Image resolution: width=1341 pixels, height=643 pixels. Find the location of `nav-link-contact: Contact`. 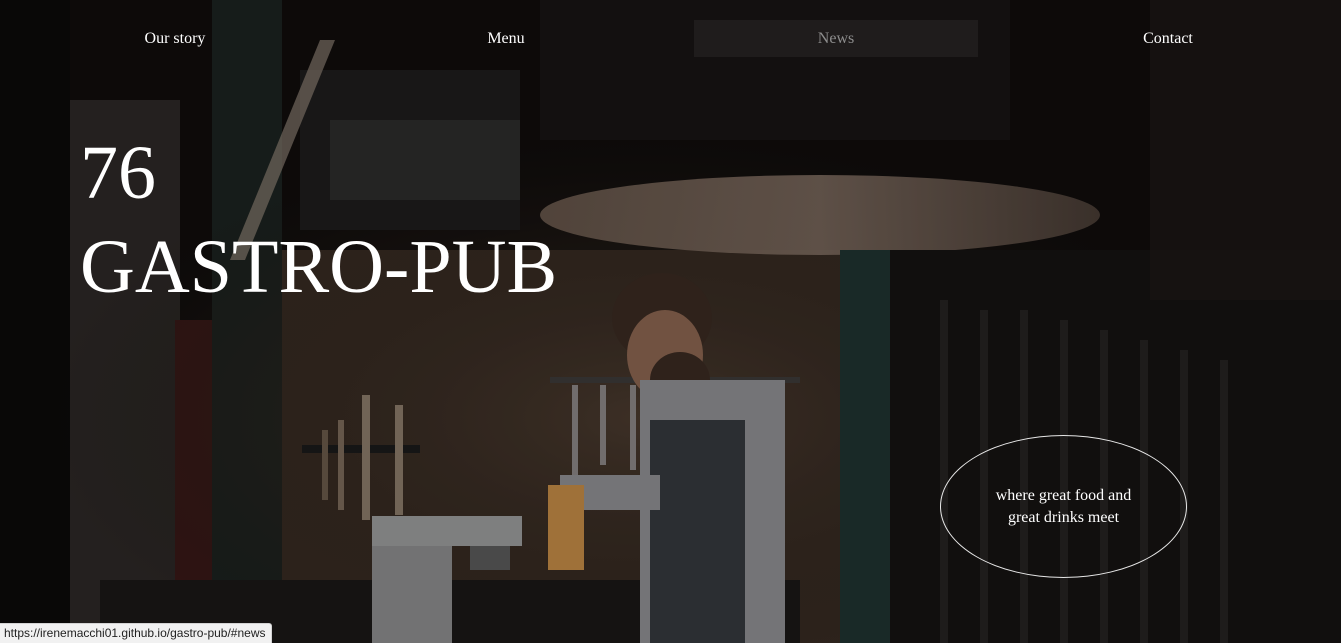

nav-link-contact: Contact is located at coordinates (1168, 38).